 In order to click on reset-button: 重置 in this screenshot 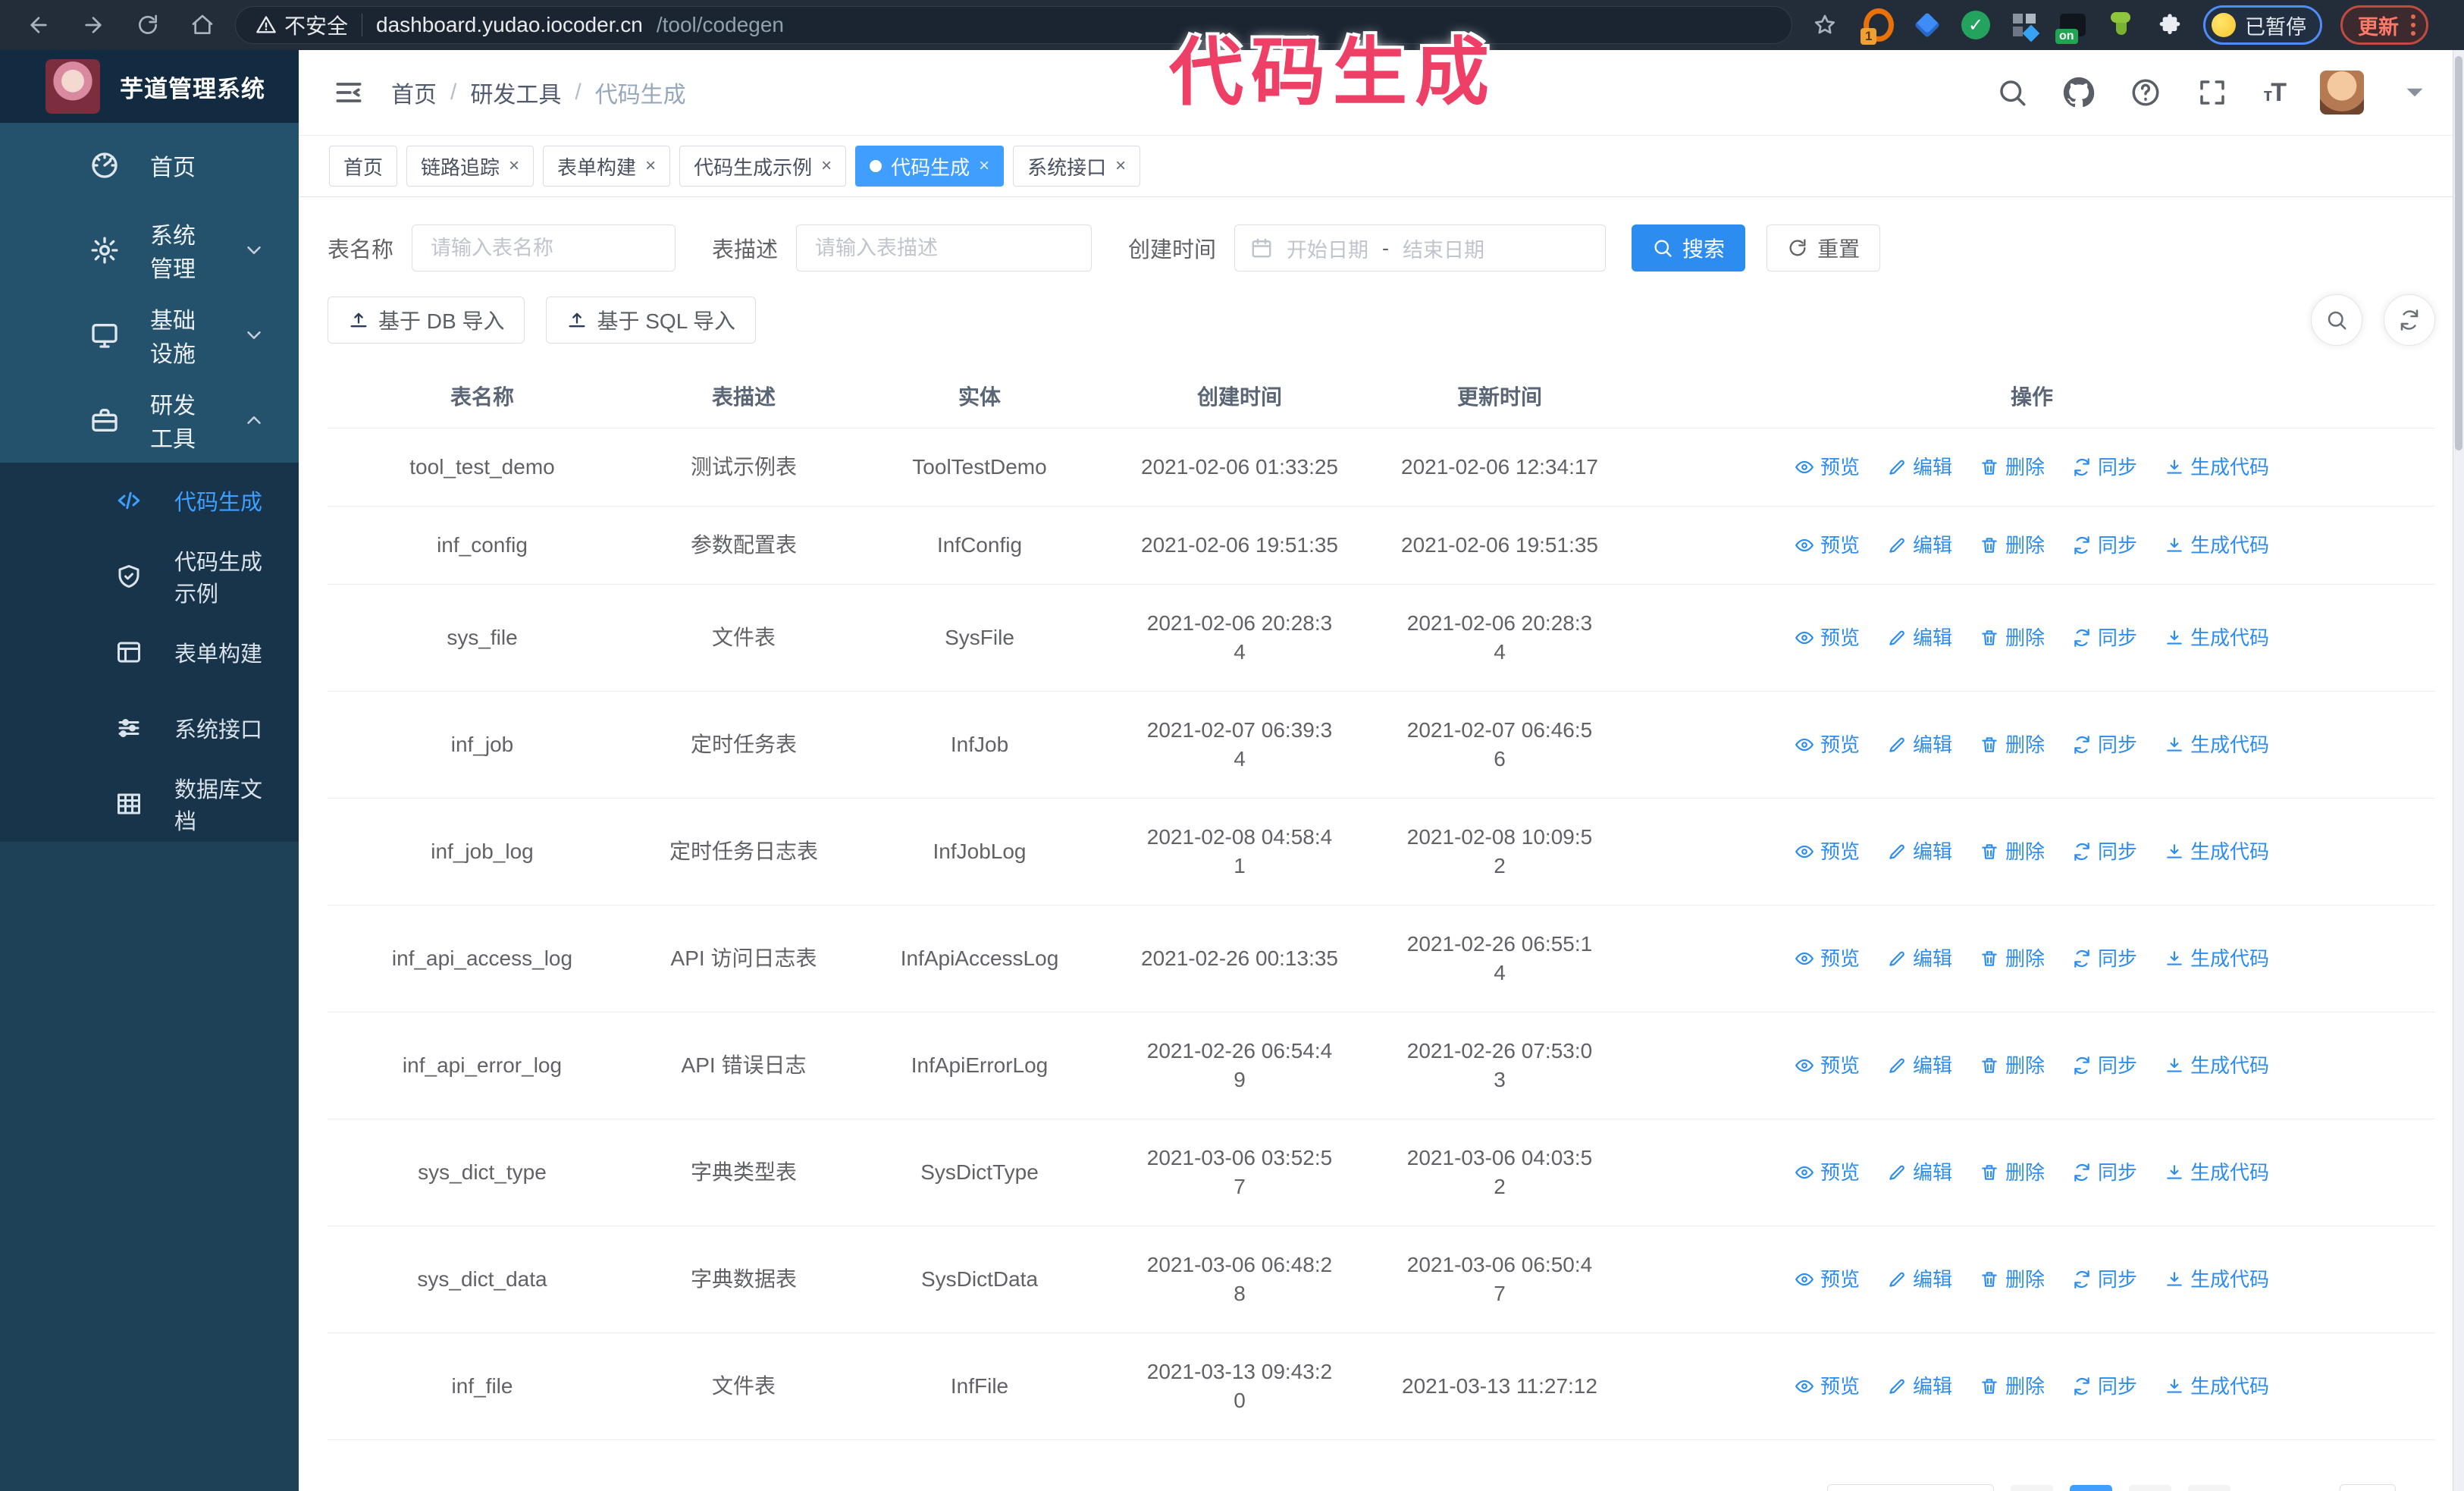, I will do `click(1823, 248)`.